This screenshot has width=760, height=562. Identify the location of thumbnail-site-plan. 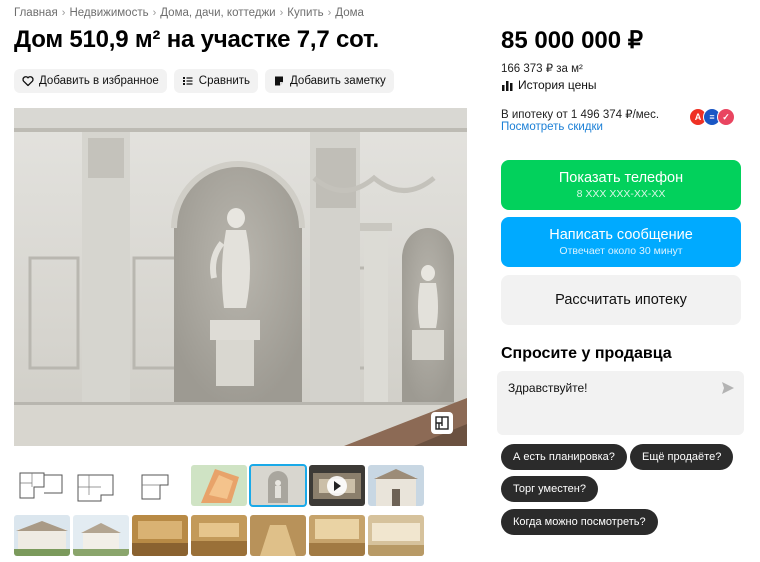
(219, 485).